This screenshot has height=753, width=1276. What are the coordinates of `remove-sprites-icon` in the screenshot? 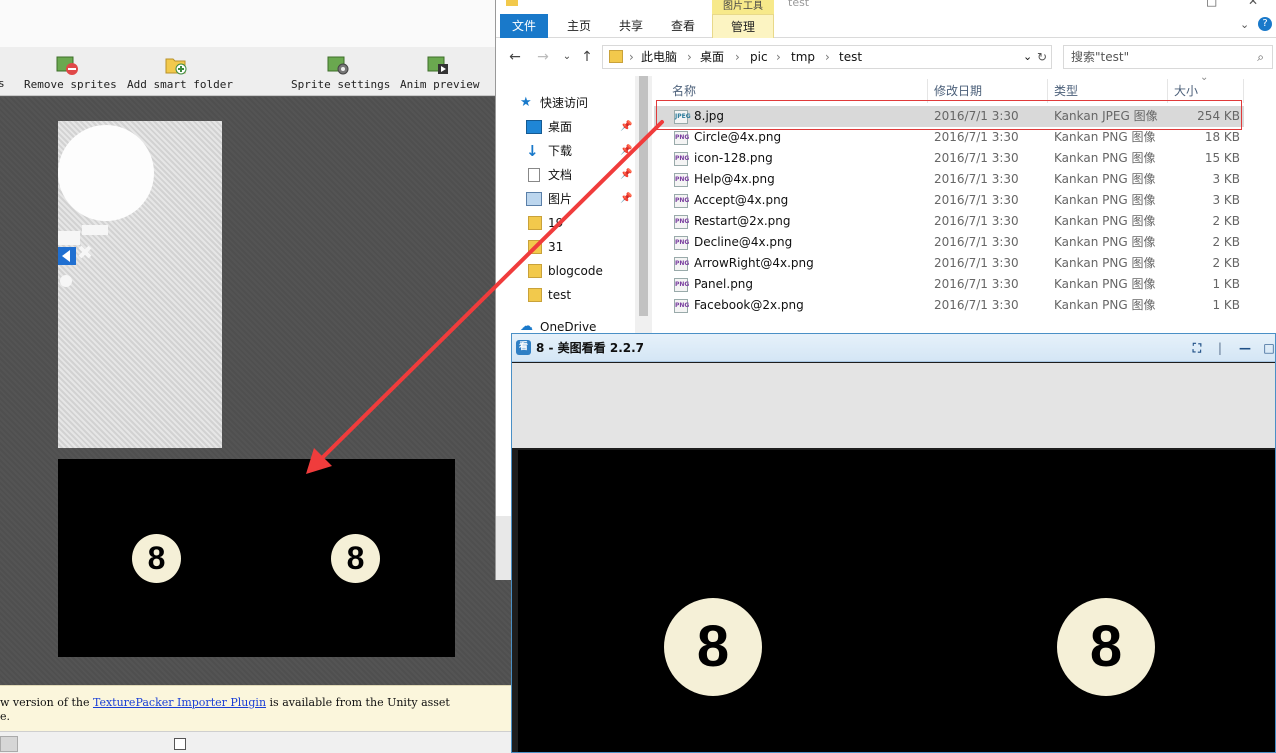 It's located at (67, 65).